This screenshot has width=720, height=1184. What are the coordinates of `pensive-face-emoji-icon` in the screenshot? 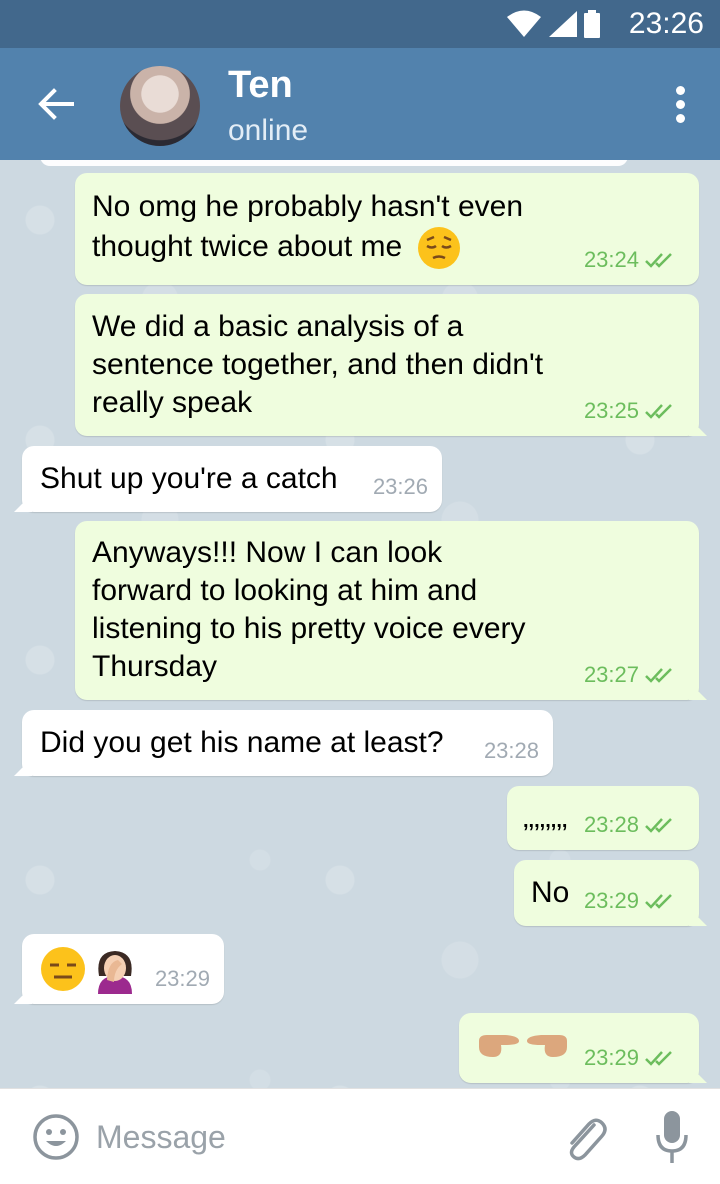 It's located at (438, 248).